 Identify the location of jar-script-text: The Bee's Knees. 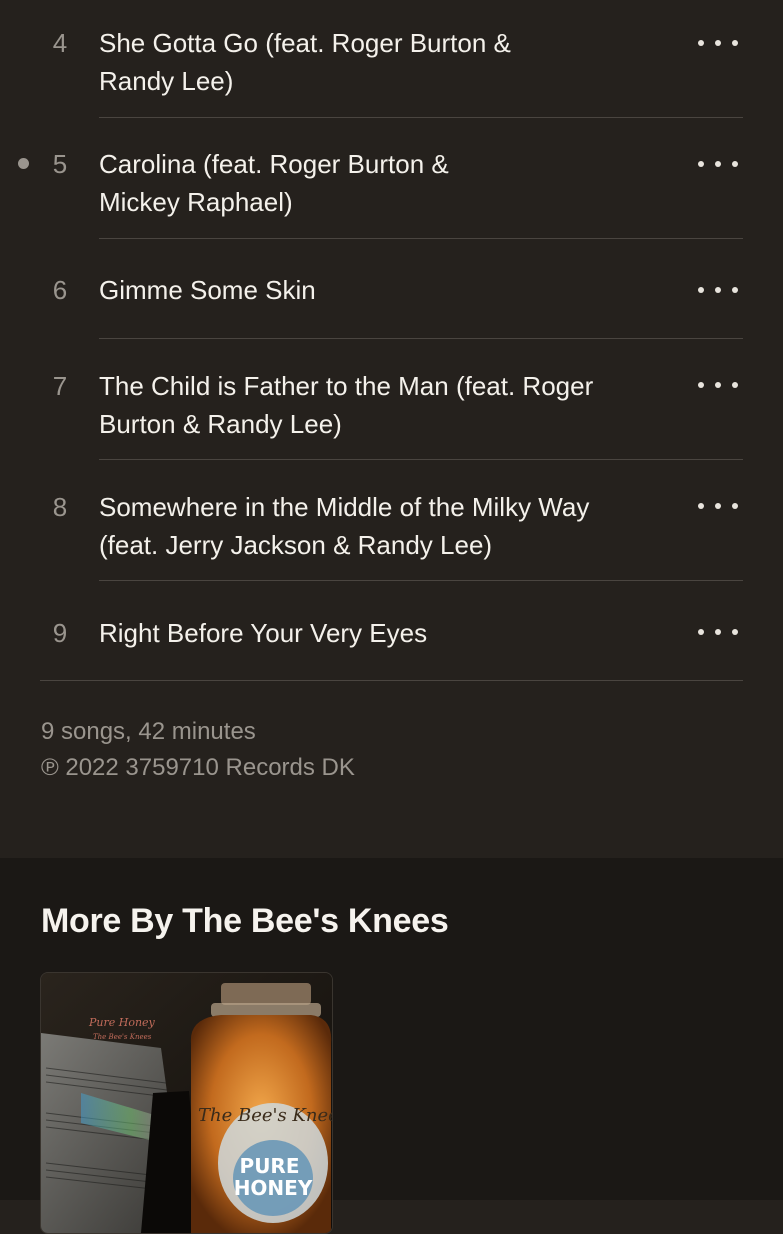
(265, 1115).